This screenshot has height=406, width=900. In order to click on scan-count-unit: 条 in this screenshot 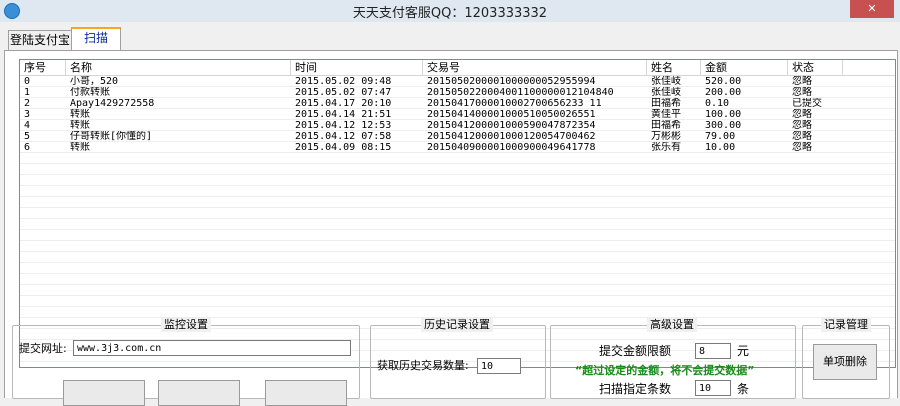, I will do `click(743, 389)`.